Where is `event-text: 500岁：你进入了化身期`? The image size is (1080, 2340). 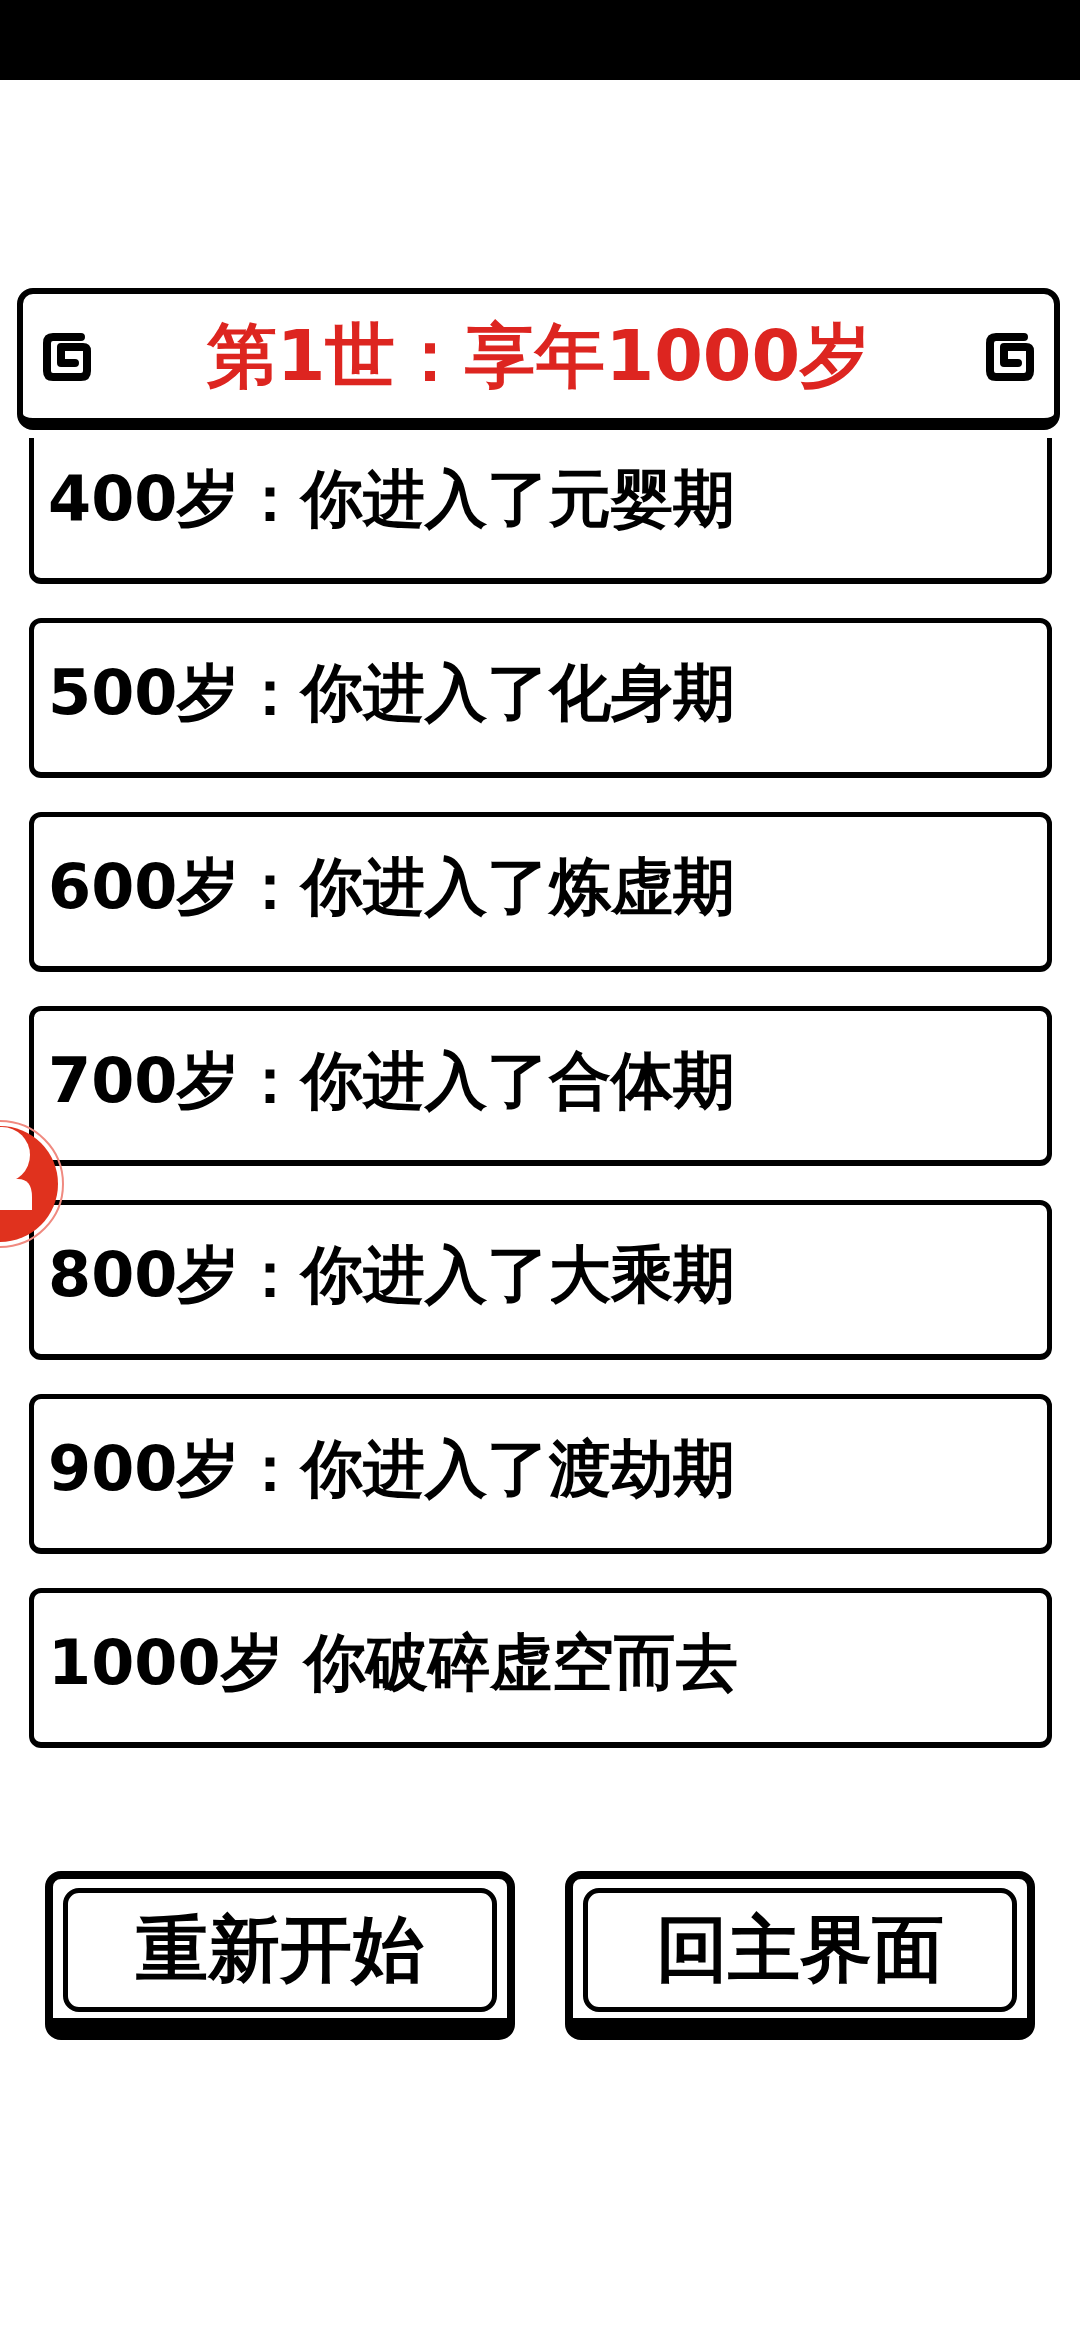
event-text: 500岁：你进入了化身期 is located at coordinates (392, 693).